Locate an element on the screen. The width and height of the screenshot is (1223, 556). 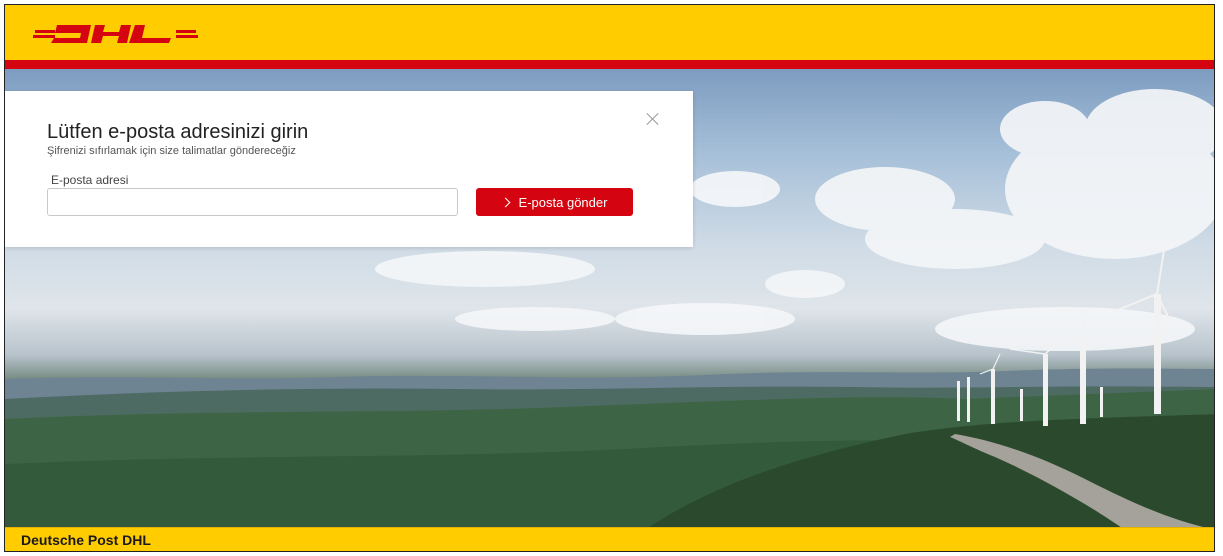
close-icon is located at coordinates (653, 119).